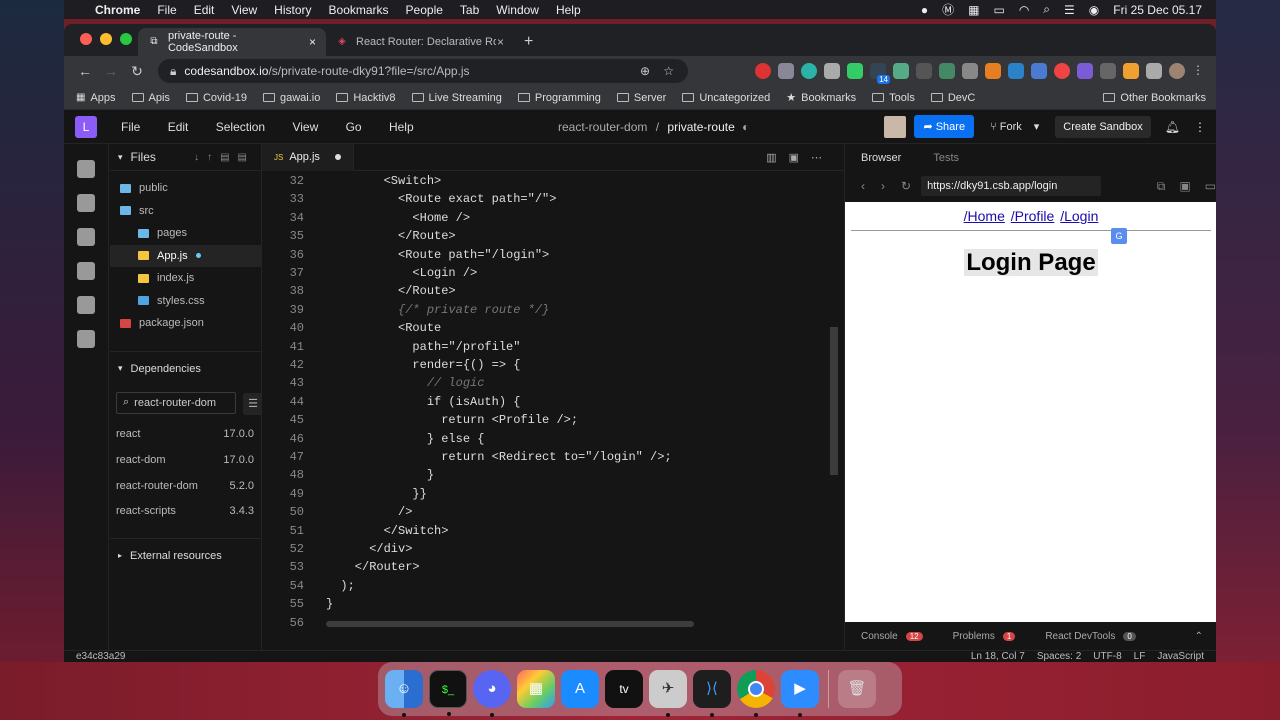 Image resolution: width=1280 pixels, height=720 pixels. What do you see at coordinates (1157, 10) in the screenshot?
I see `menubar-clock: Fri 25 Dec 05.17` at bounding box center [1157, 10].